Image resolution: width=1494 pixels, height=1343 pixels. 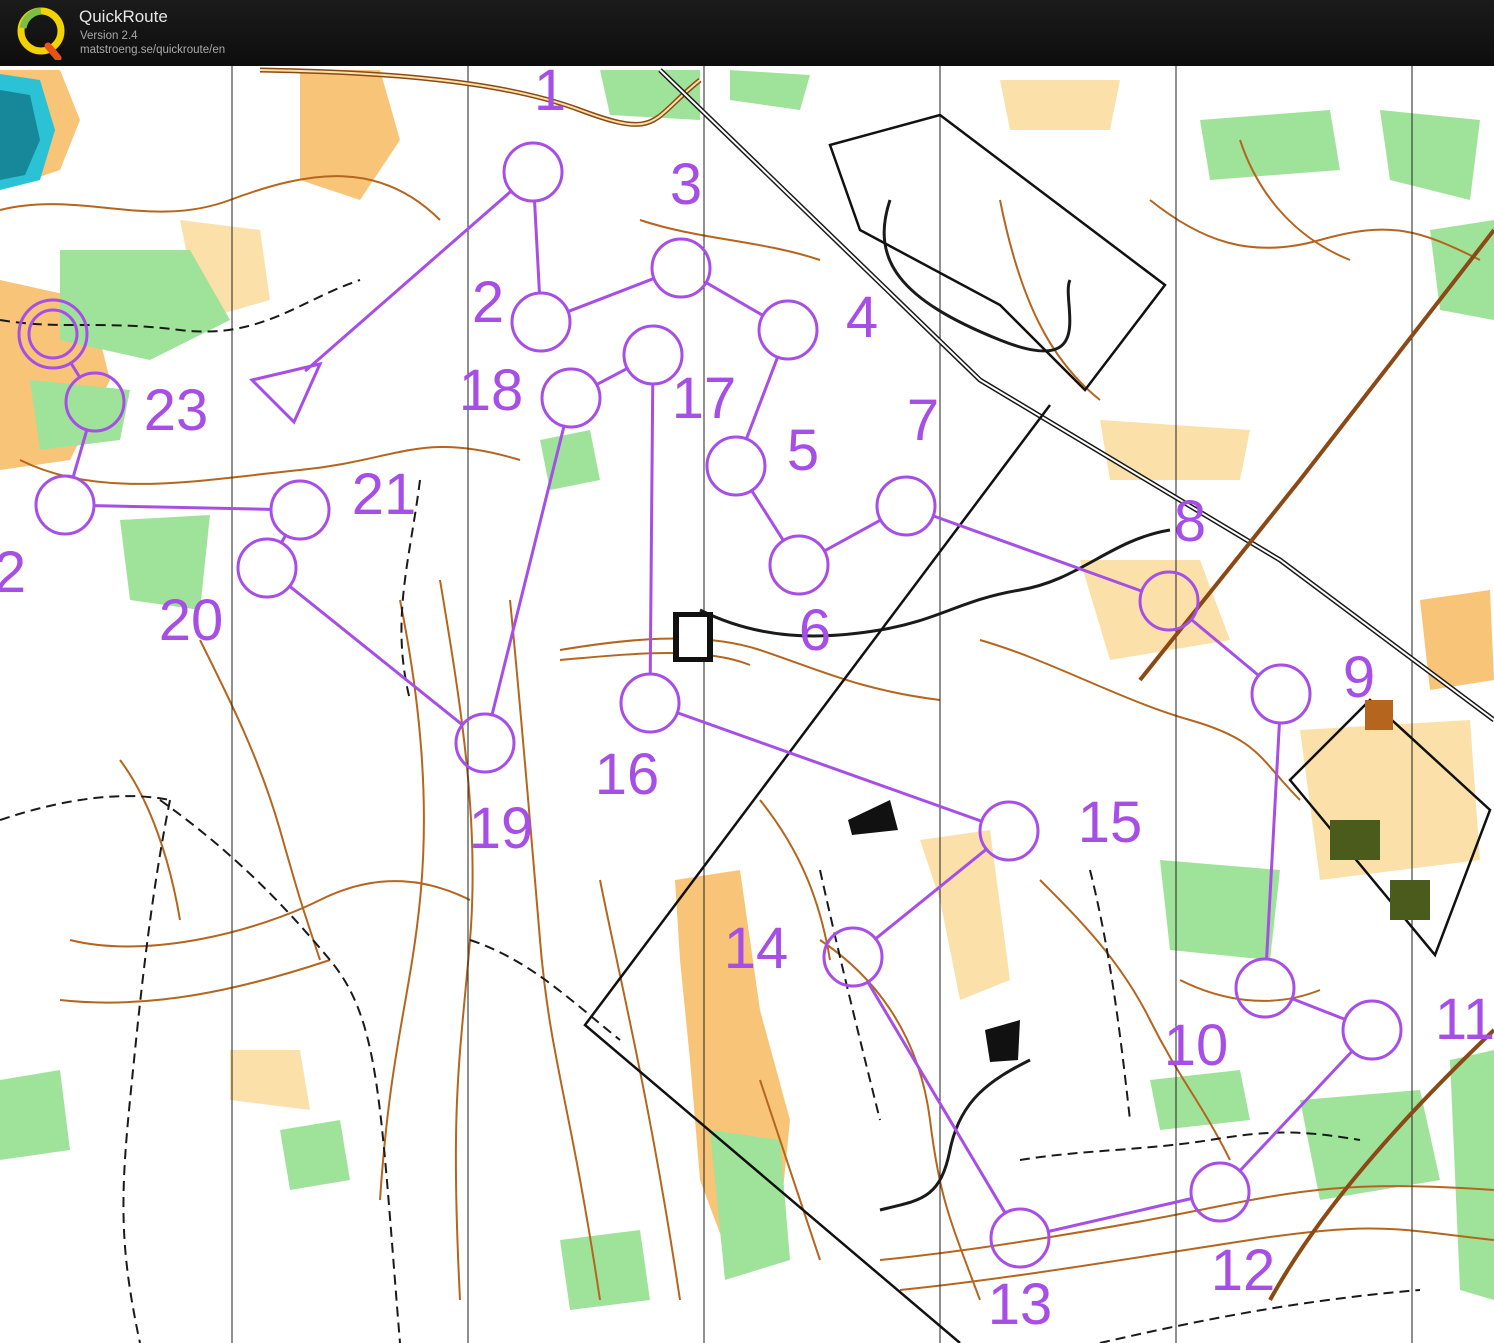 What do you see at coordinates (1359, 677) in the screenshot?
I see `control-number: 9` at bounding box center [1359, 677].